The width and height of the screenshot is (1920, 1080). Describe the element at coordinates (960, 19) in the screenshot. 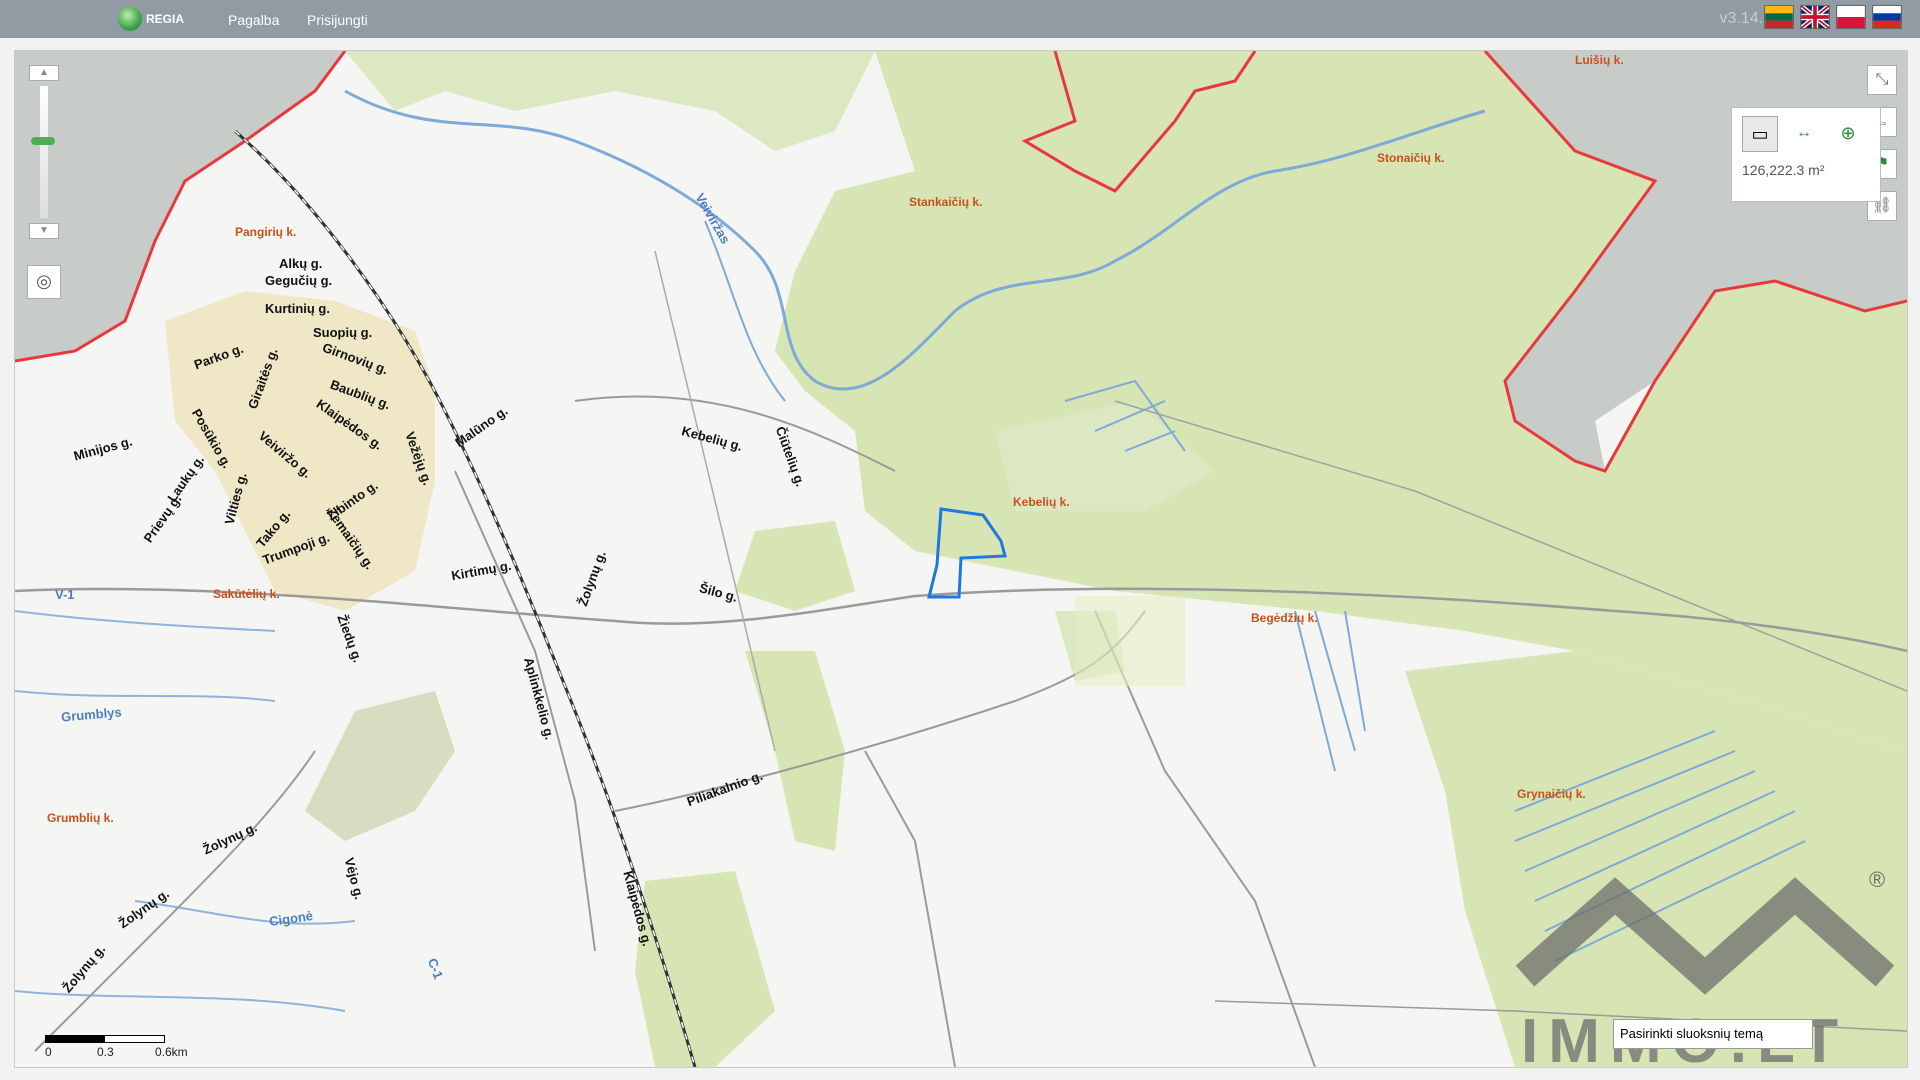

I see `top-bar: REGIA Pagalba Prisijungti v3.14.3` at that location.